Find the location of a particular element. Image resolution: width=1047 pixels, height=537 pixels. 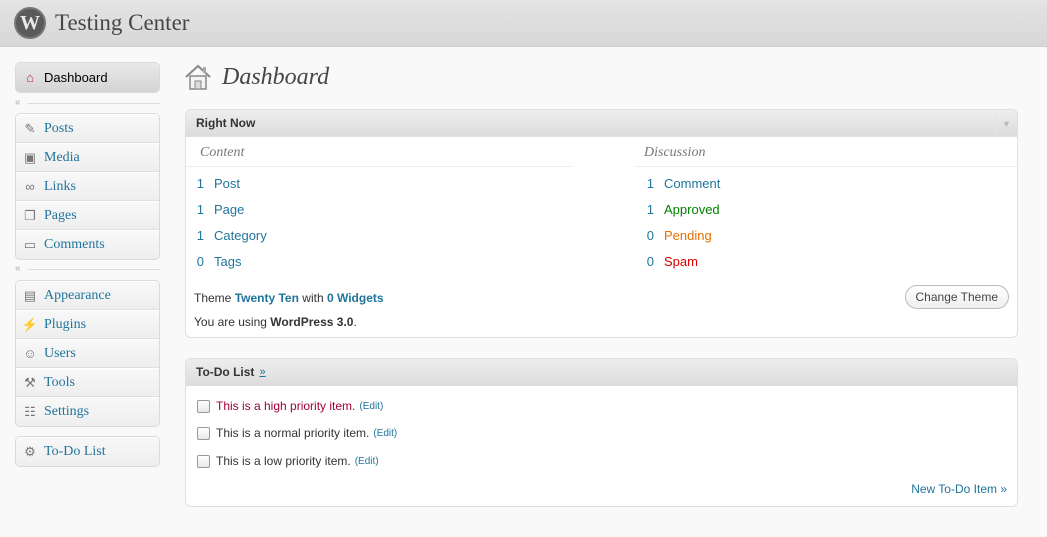

label: Comment is located at coordinates (692, 183).